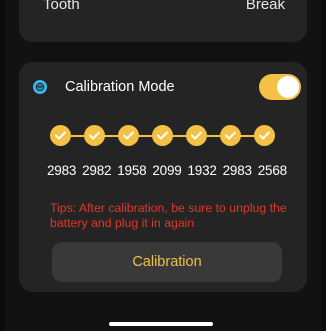  I want to click on calibration-mode-label: Calibration Mode, so click(120, 87).